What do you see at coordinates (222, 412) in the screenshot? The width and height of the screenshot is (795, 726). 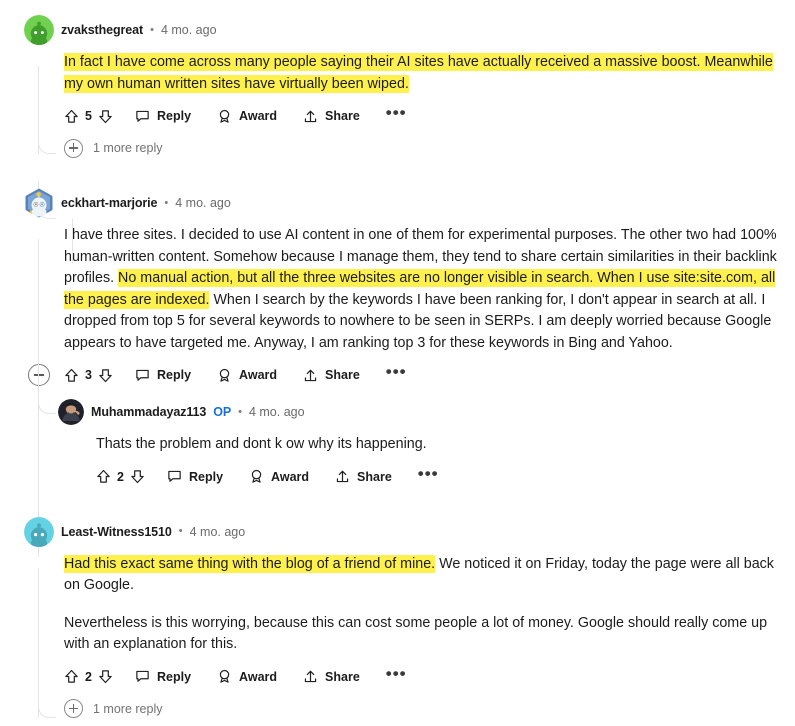 I see `op-badge: OP` at bounding box center [222, 412].